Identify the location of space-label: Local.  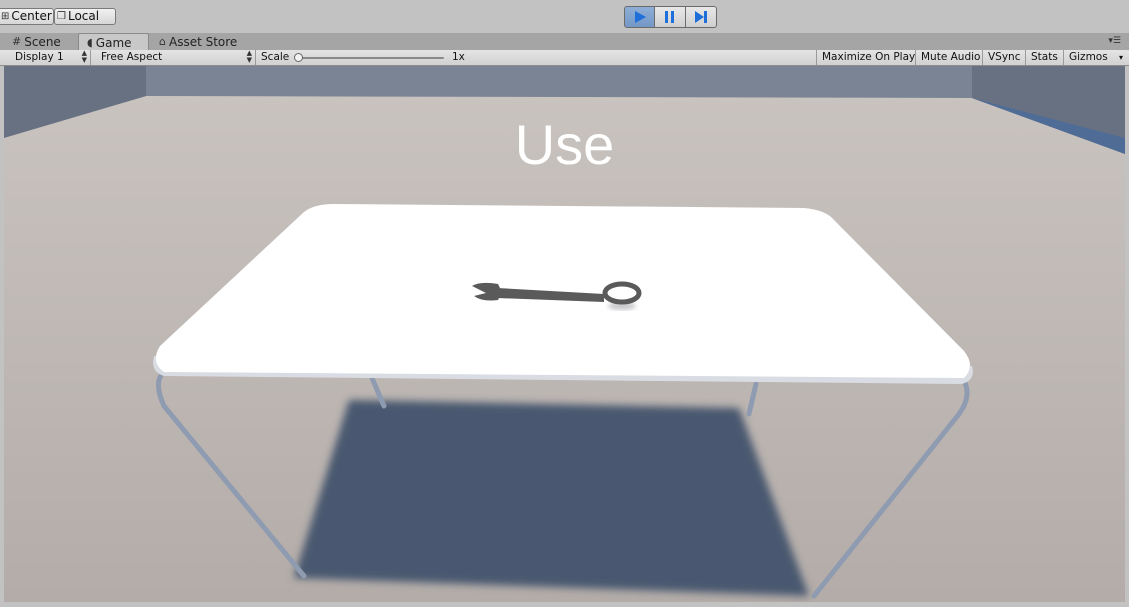
(83, 16).